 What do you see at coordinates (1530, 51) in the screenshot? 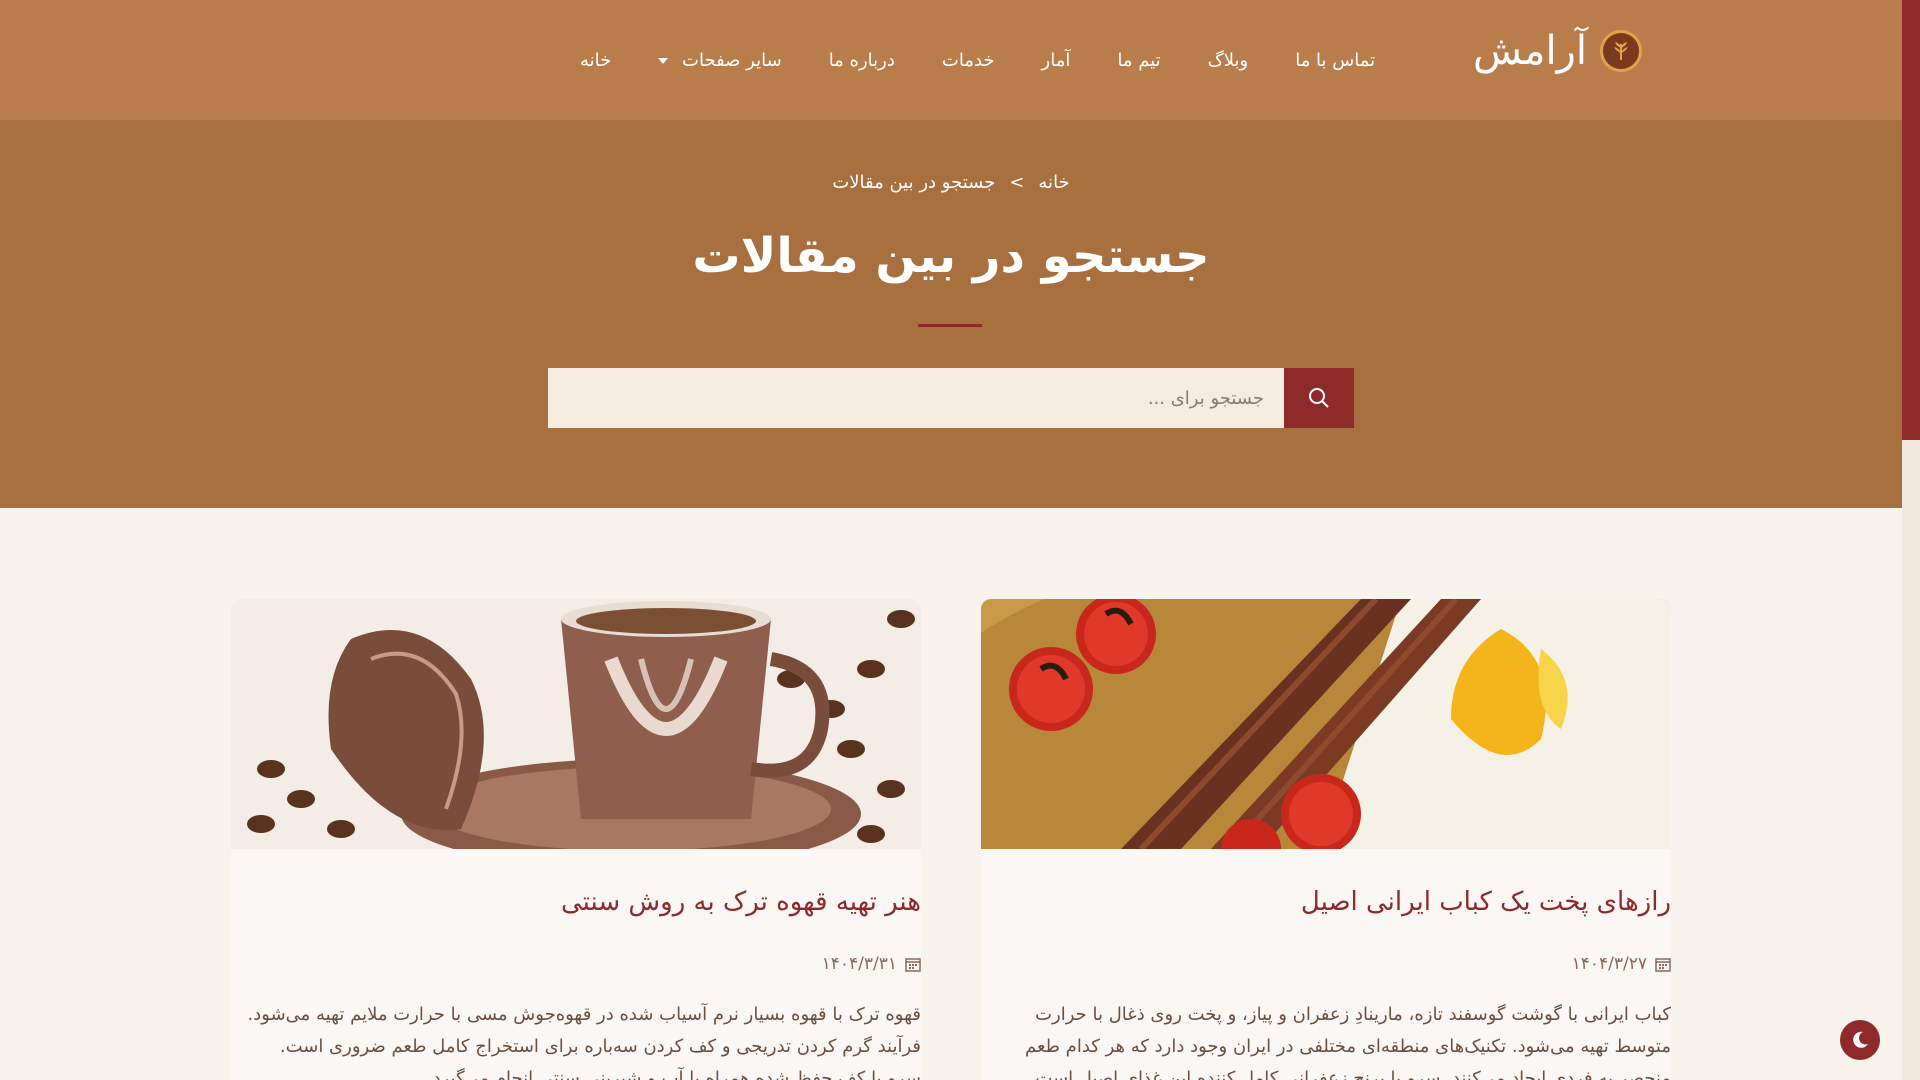
I see `brand-name: آرامش` at bounding box center [1530, 51].